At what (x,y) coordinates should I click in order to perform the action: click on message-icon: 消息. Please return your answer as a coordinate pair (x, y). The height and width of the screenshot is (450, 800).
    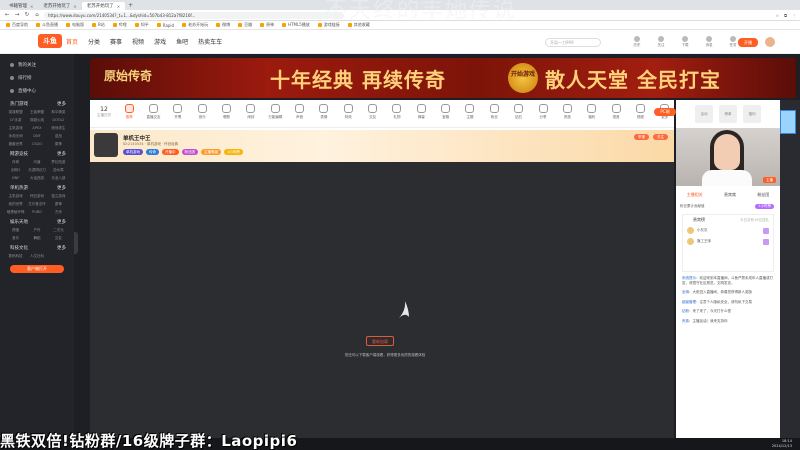
    Looking at the image, I should click on (709, 42).